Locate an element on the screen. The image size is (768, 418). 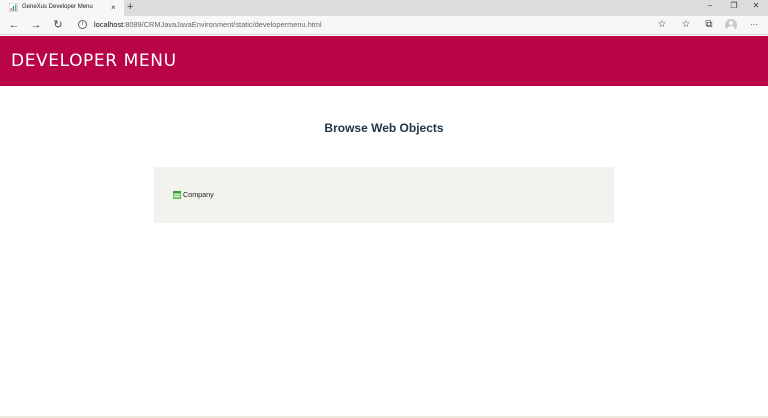
new-tab-icon: + is located at coordinates (130, 7).